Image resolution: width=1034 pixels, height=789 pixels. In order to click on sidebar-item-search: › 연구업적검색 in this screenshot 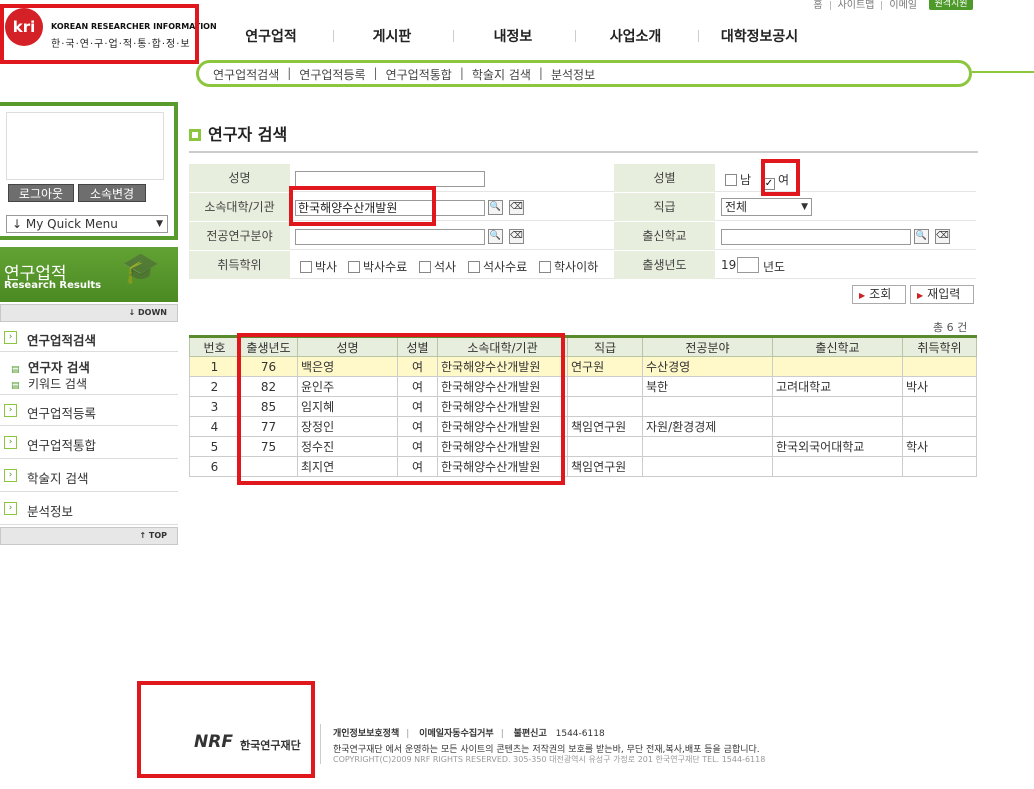, I will do `click(89, 337)`.